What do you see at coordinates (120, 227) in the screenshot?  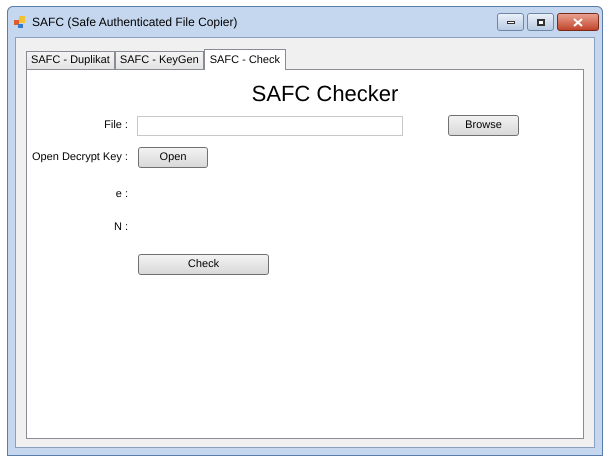 I see `field-label: N :` at bounding box center [120, 227].